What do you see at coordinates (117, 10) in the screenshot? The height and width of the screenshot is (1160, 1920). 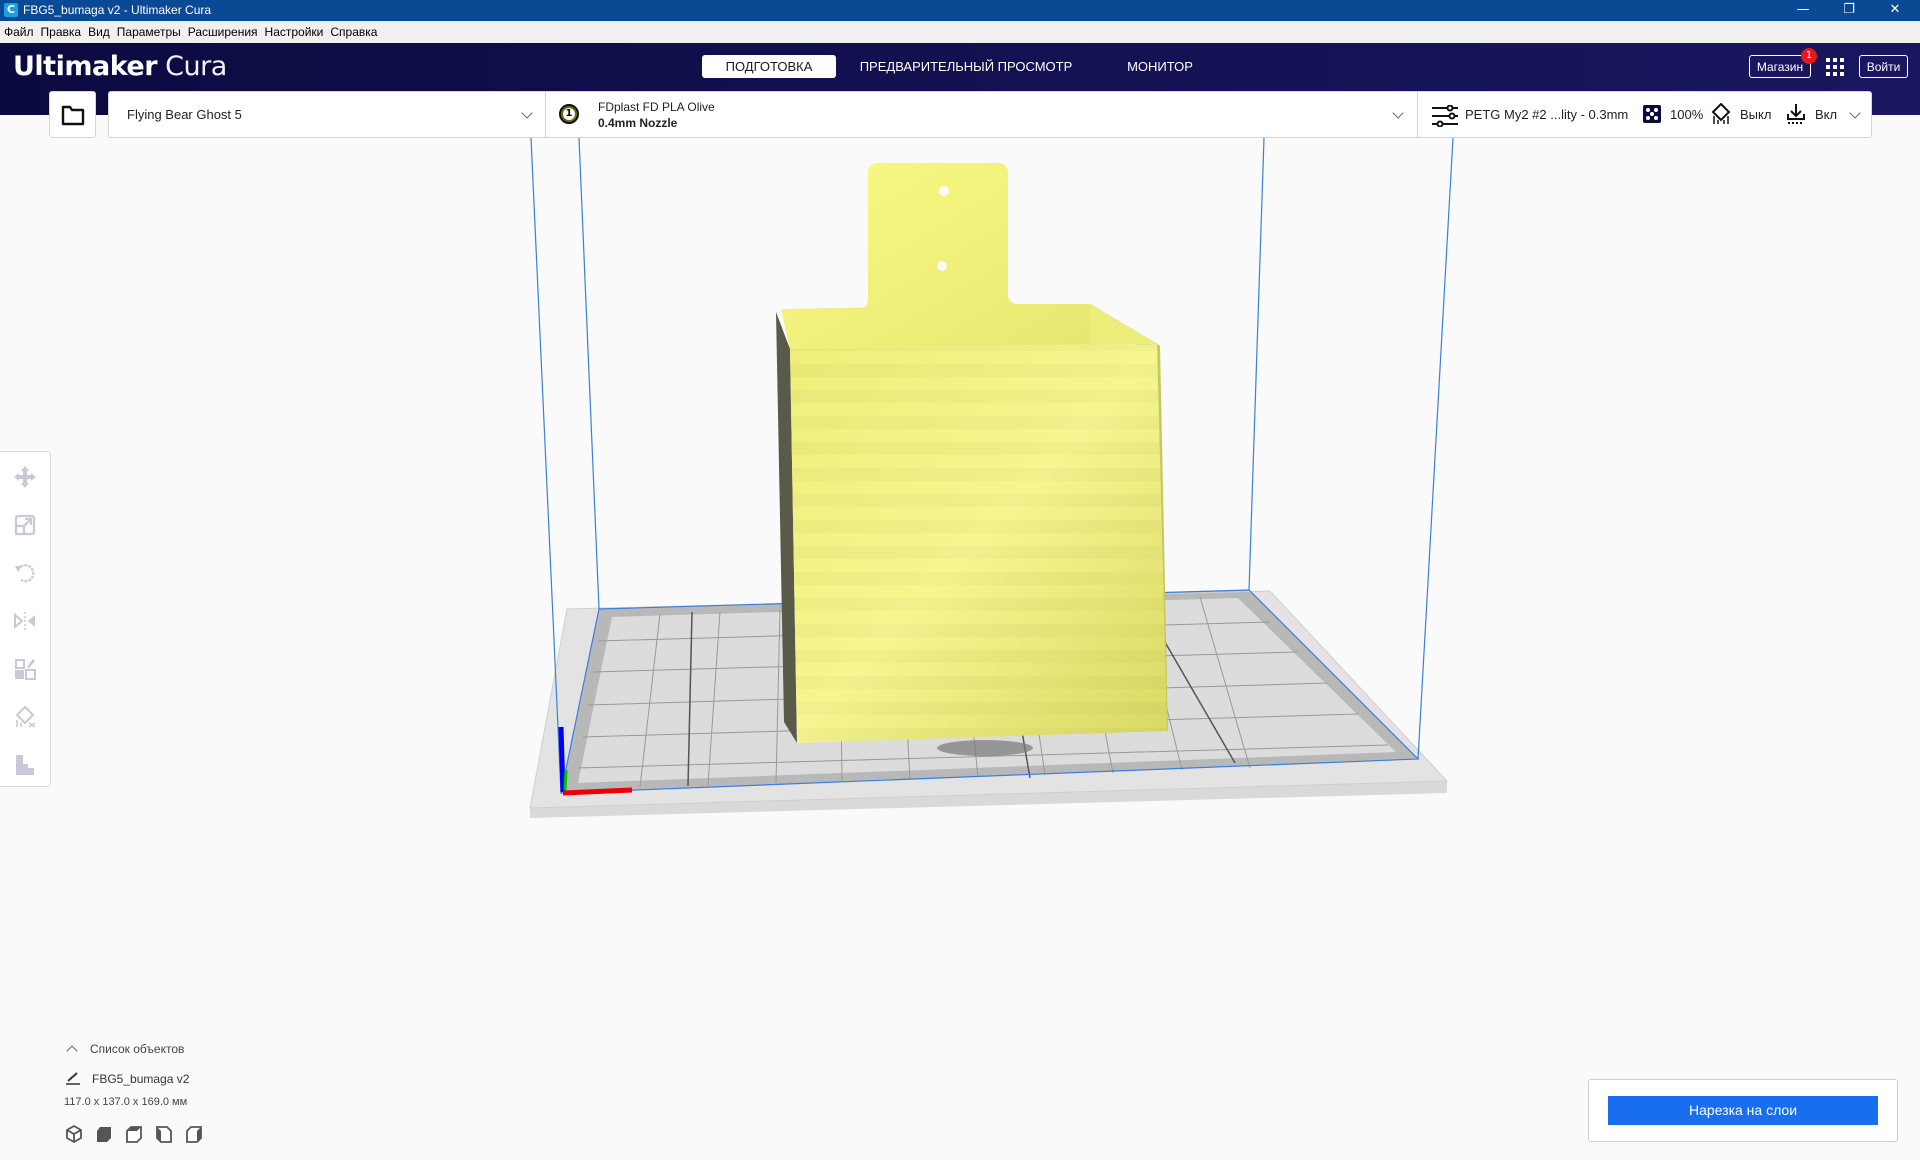 I see `window-title: FBG5_bumaga v2 - Ultimaker Cura` at bounding box center [117, 10].